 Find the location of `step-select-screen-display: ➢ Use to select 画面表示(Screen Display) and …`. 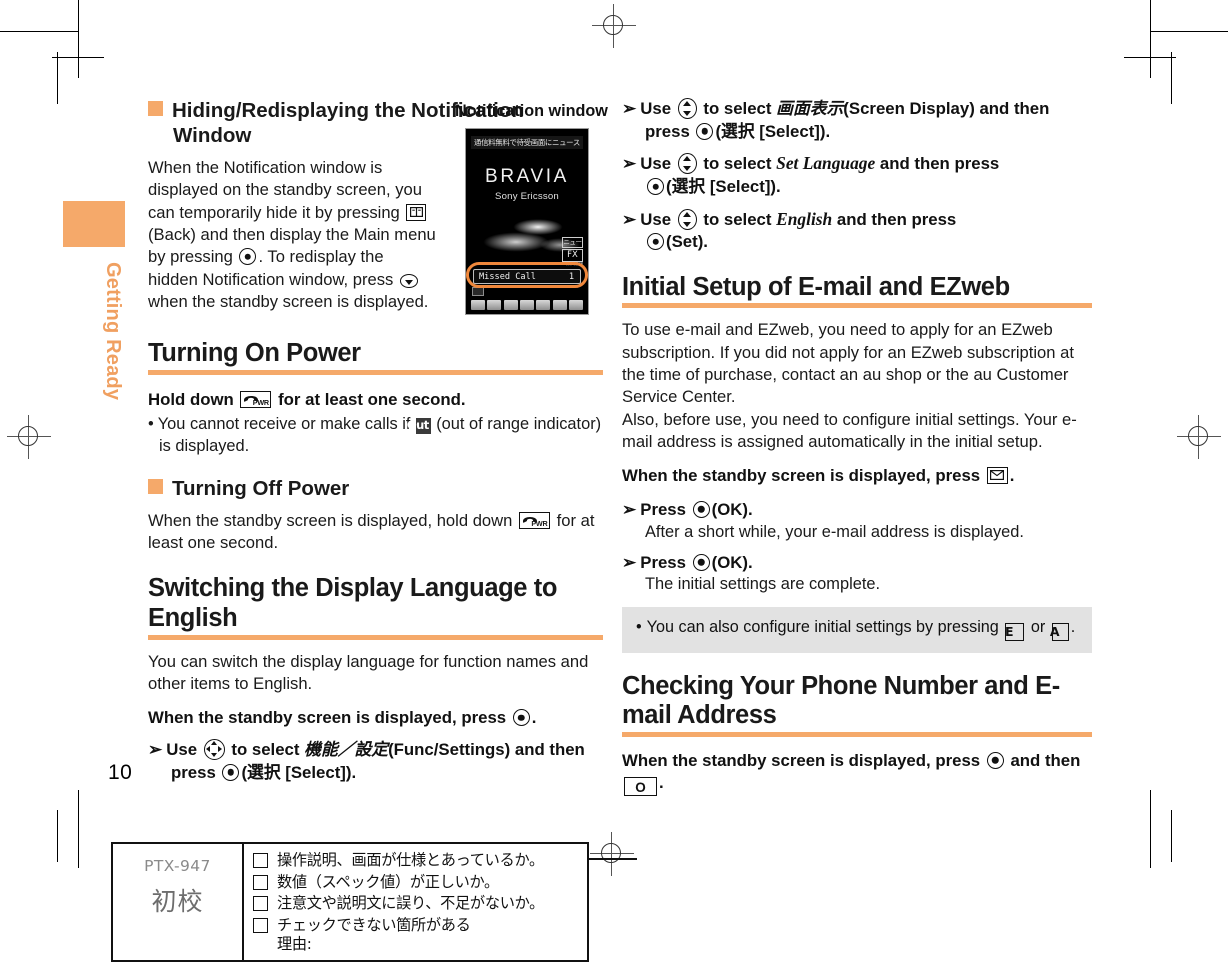

step-select-screen-display: ➢ Use to select 画面表示(Screen Display) and … is located at coordinates (857, 120).